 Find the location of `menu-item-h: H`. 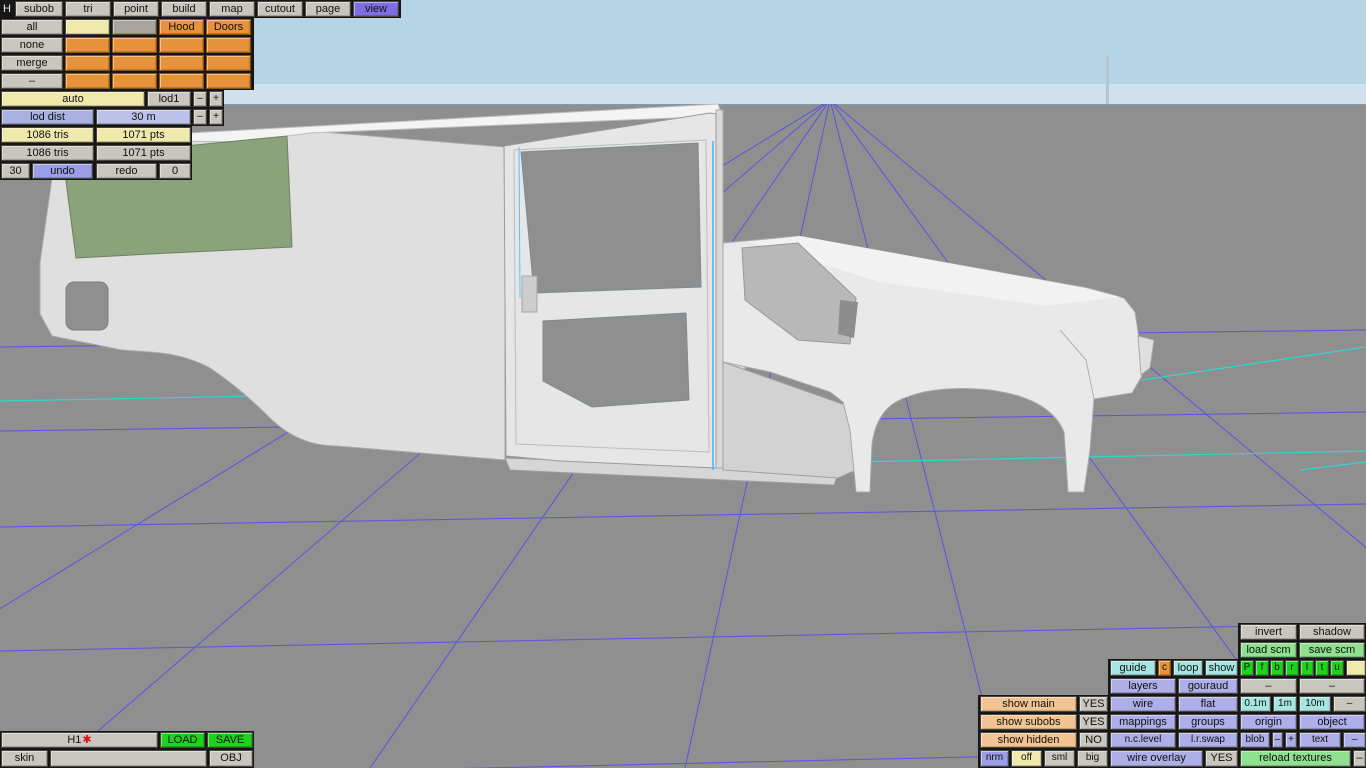

menu-item-h: H is located at coordinates (7, 9).